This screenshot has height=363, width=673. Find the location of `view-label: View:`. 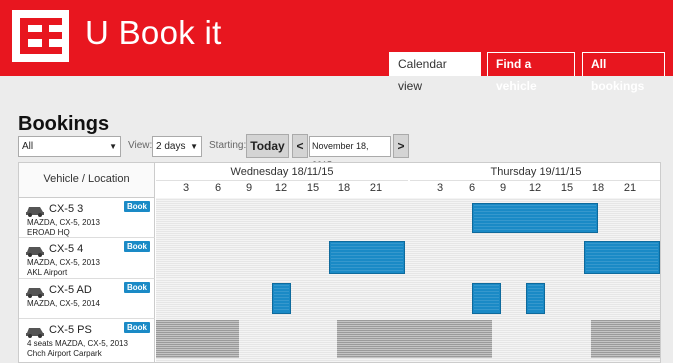

view-label: View: is located at coordinates (140, 145).